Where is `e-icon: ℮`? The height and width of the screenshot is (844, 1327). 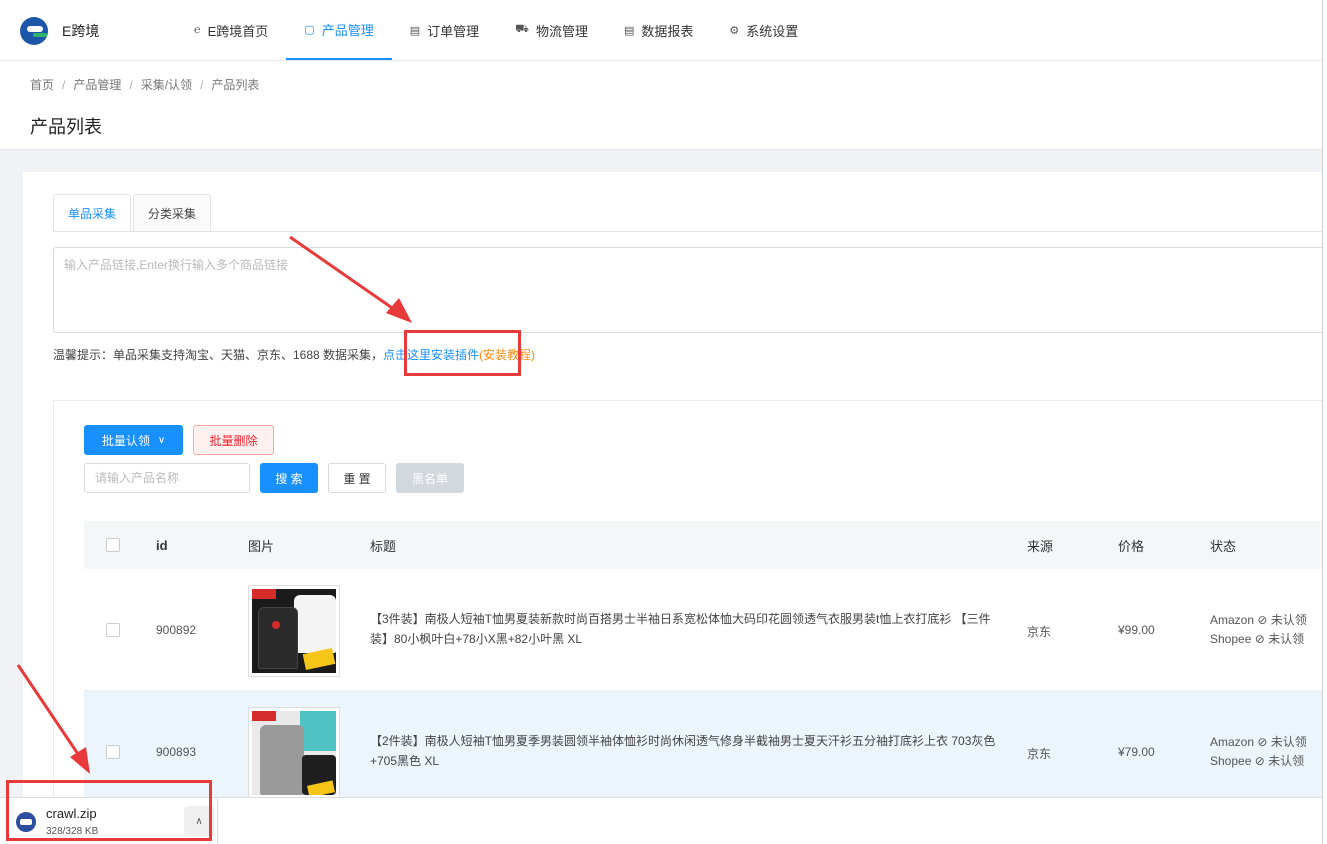 e-icon: ℮ is located at coordinates (197, 30).